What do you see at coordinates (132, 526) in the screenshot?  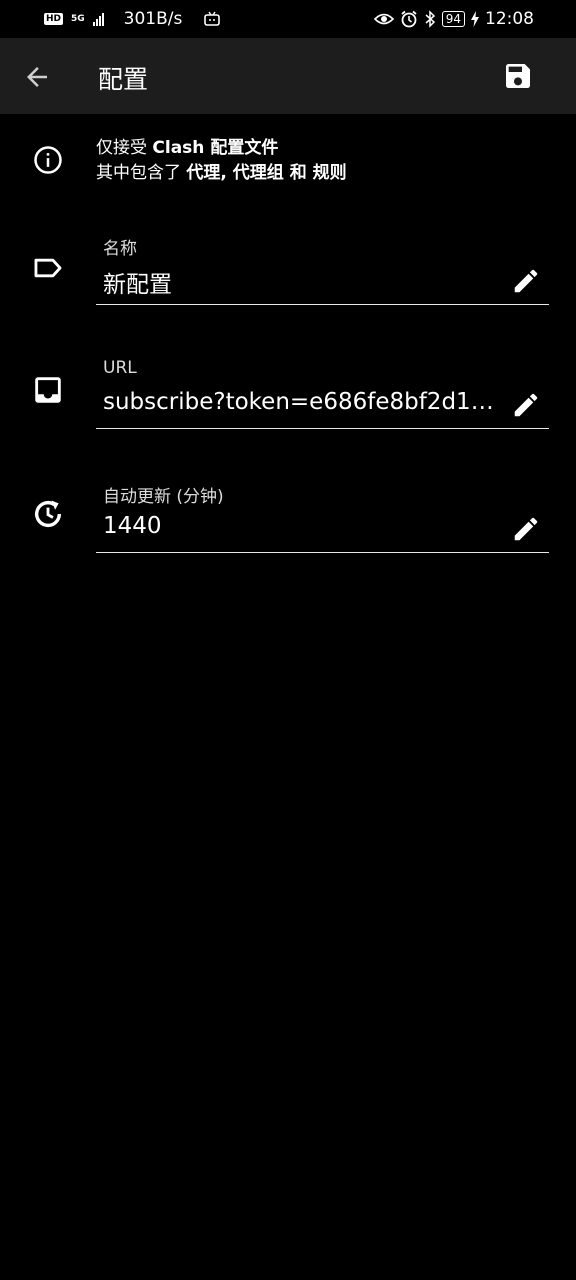 I see `auto-update-field-value: 1440` at bounding box center [132, 526].